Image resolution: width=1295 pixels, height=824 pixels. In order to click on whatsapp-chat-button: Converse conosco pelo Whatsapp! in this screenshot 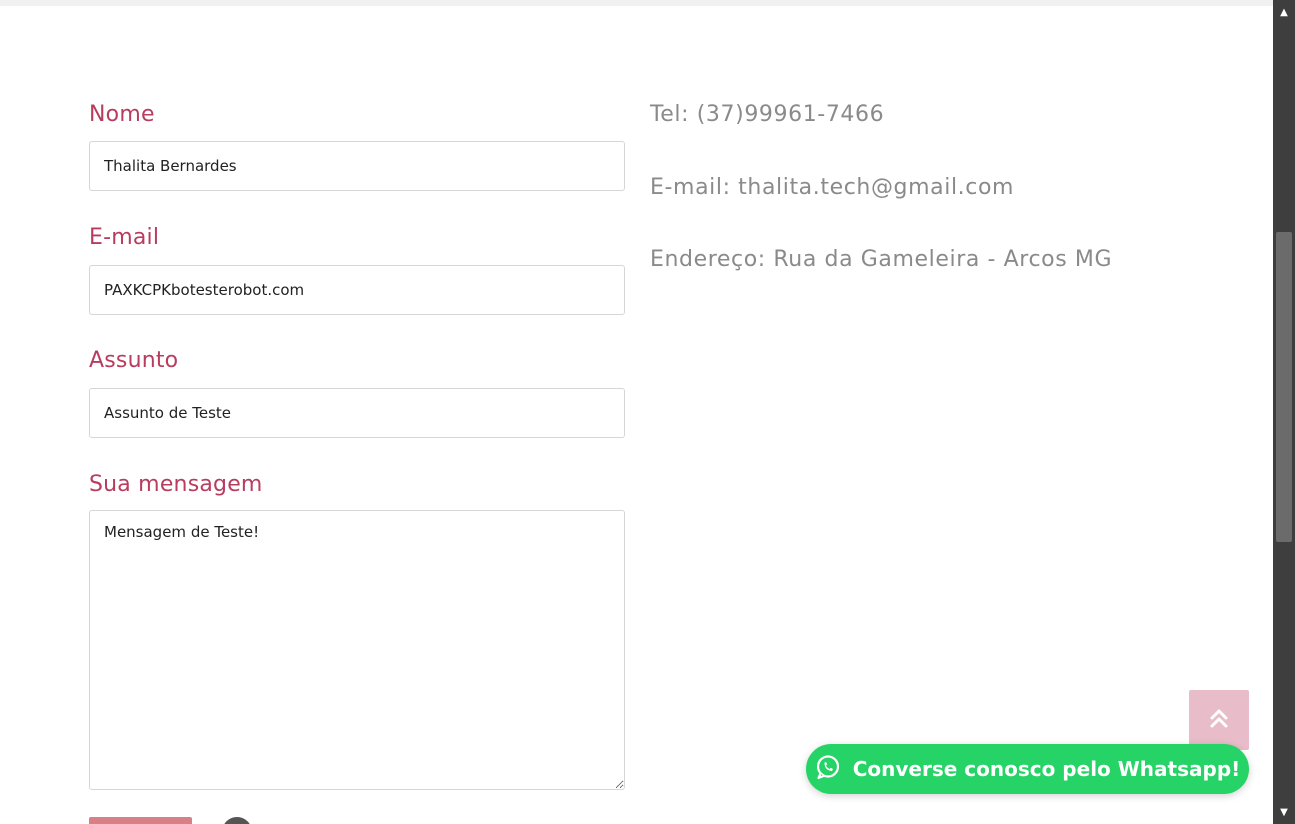, I will do `click(1027, 769)`.